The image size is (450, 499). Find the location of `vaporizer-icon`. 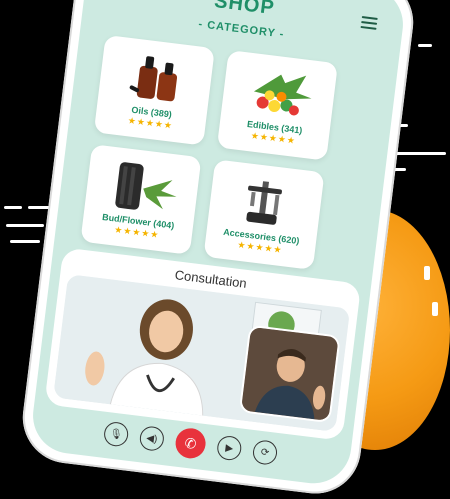

vaporizer-icon is located at coordinates (146, 186).